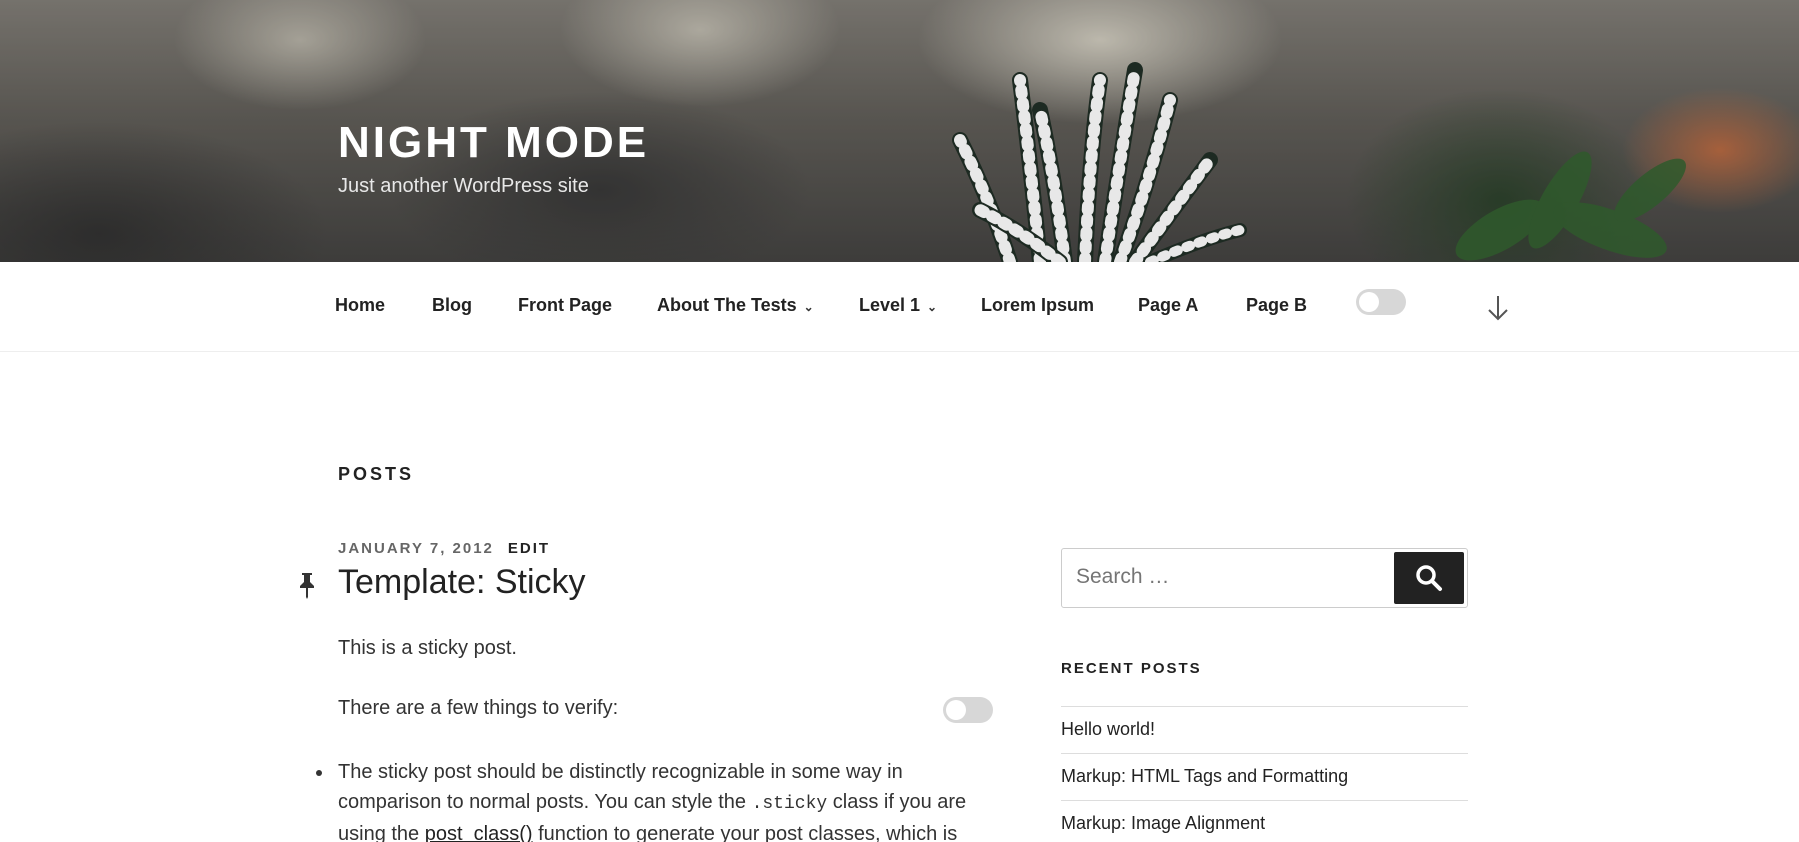 The image size is (1799, 842). I want to click on nav-item-front-page: Front Page, so click(565, 305).